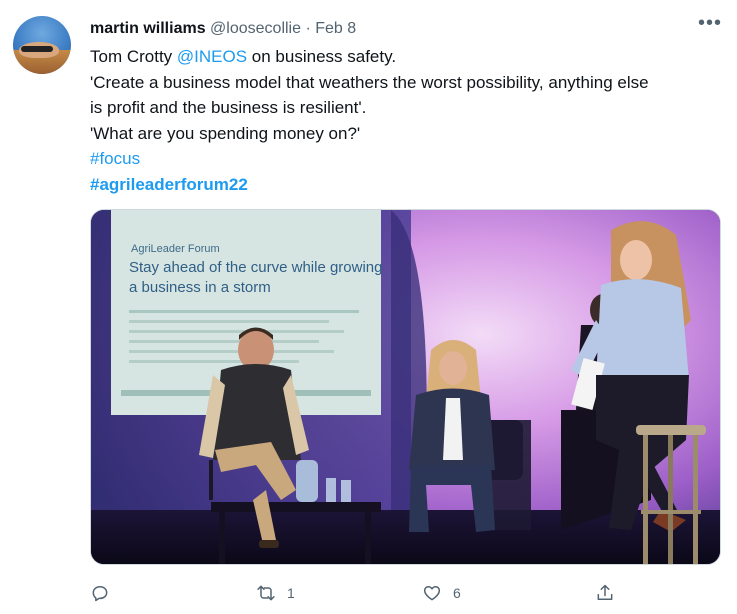  What do you see at coordinates (37, 49) in the screenshot?
I see `avatar-sunglasses` at bounding box center [37, 49].